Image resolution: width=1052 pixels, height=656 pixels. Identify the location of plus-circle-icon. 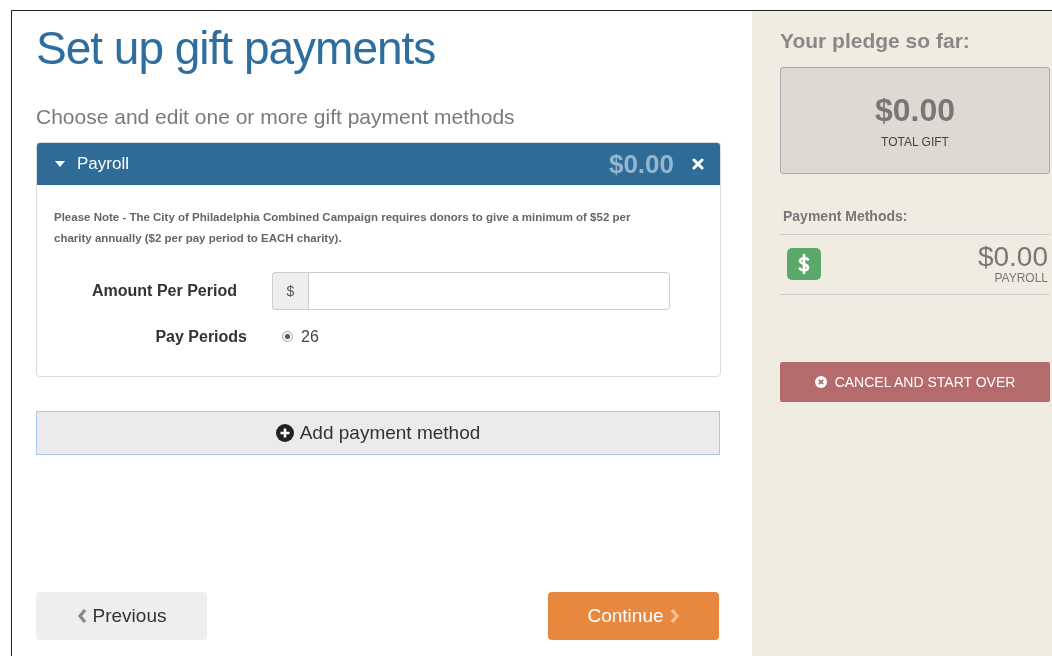
(284, 432).